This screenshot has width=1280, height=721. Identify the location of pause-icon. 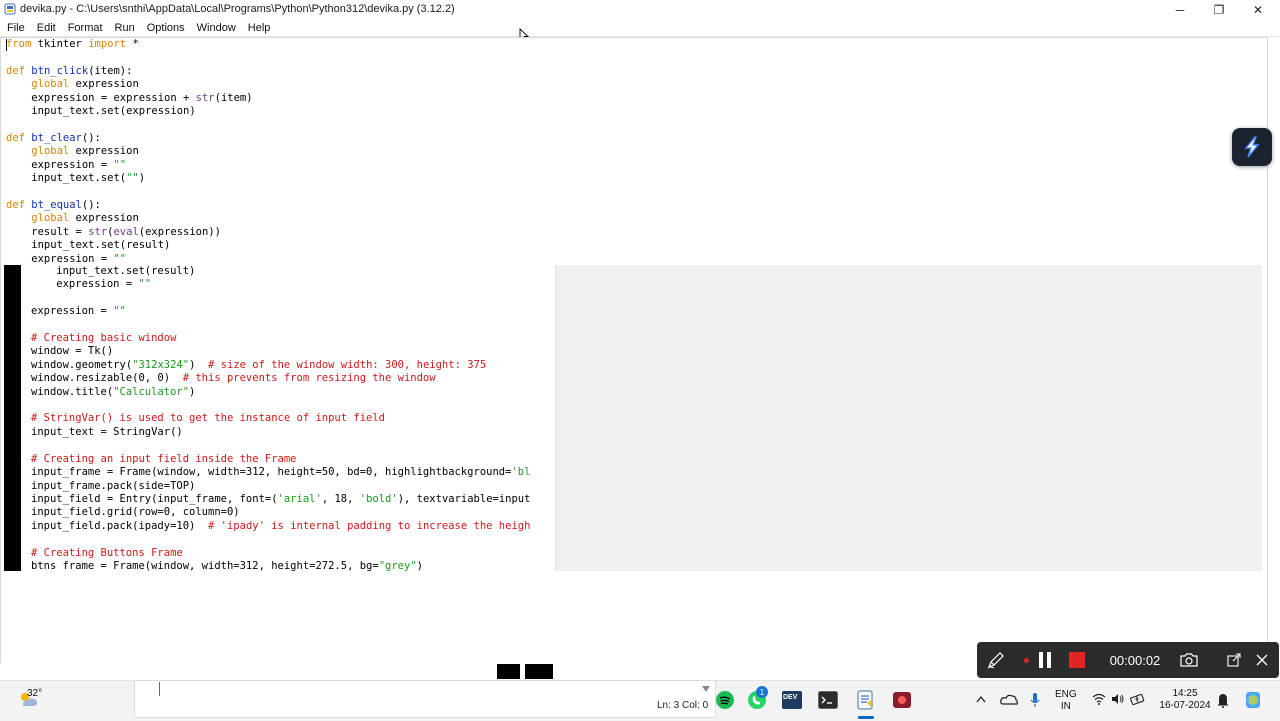
(1045, 660).